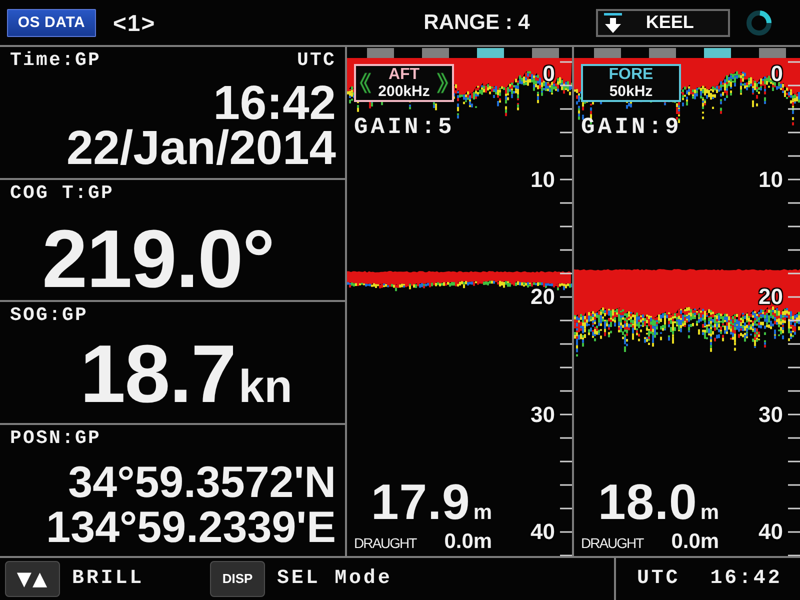  What do you see at coordinates (191, 528) in the screenshot?
I see `longitude-value: 134°59.2339'E` at bounding box center [191, 528].